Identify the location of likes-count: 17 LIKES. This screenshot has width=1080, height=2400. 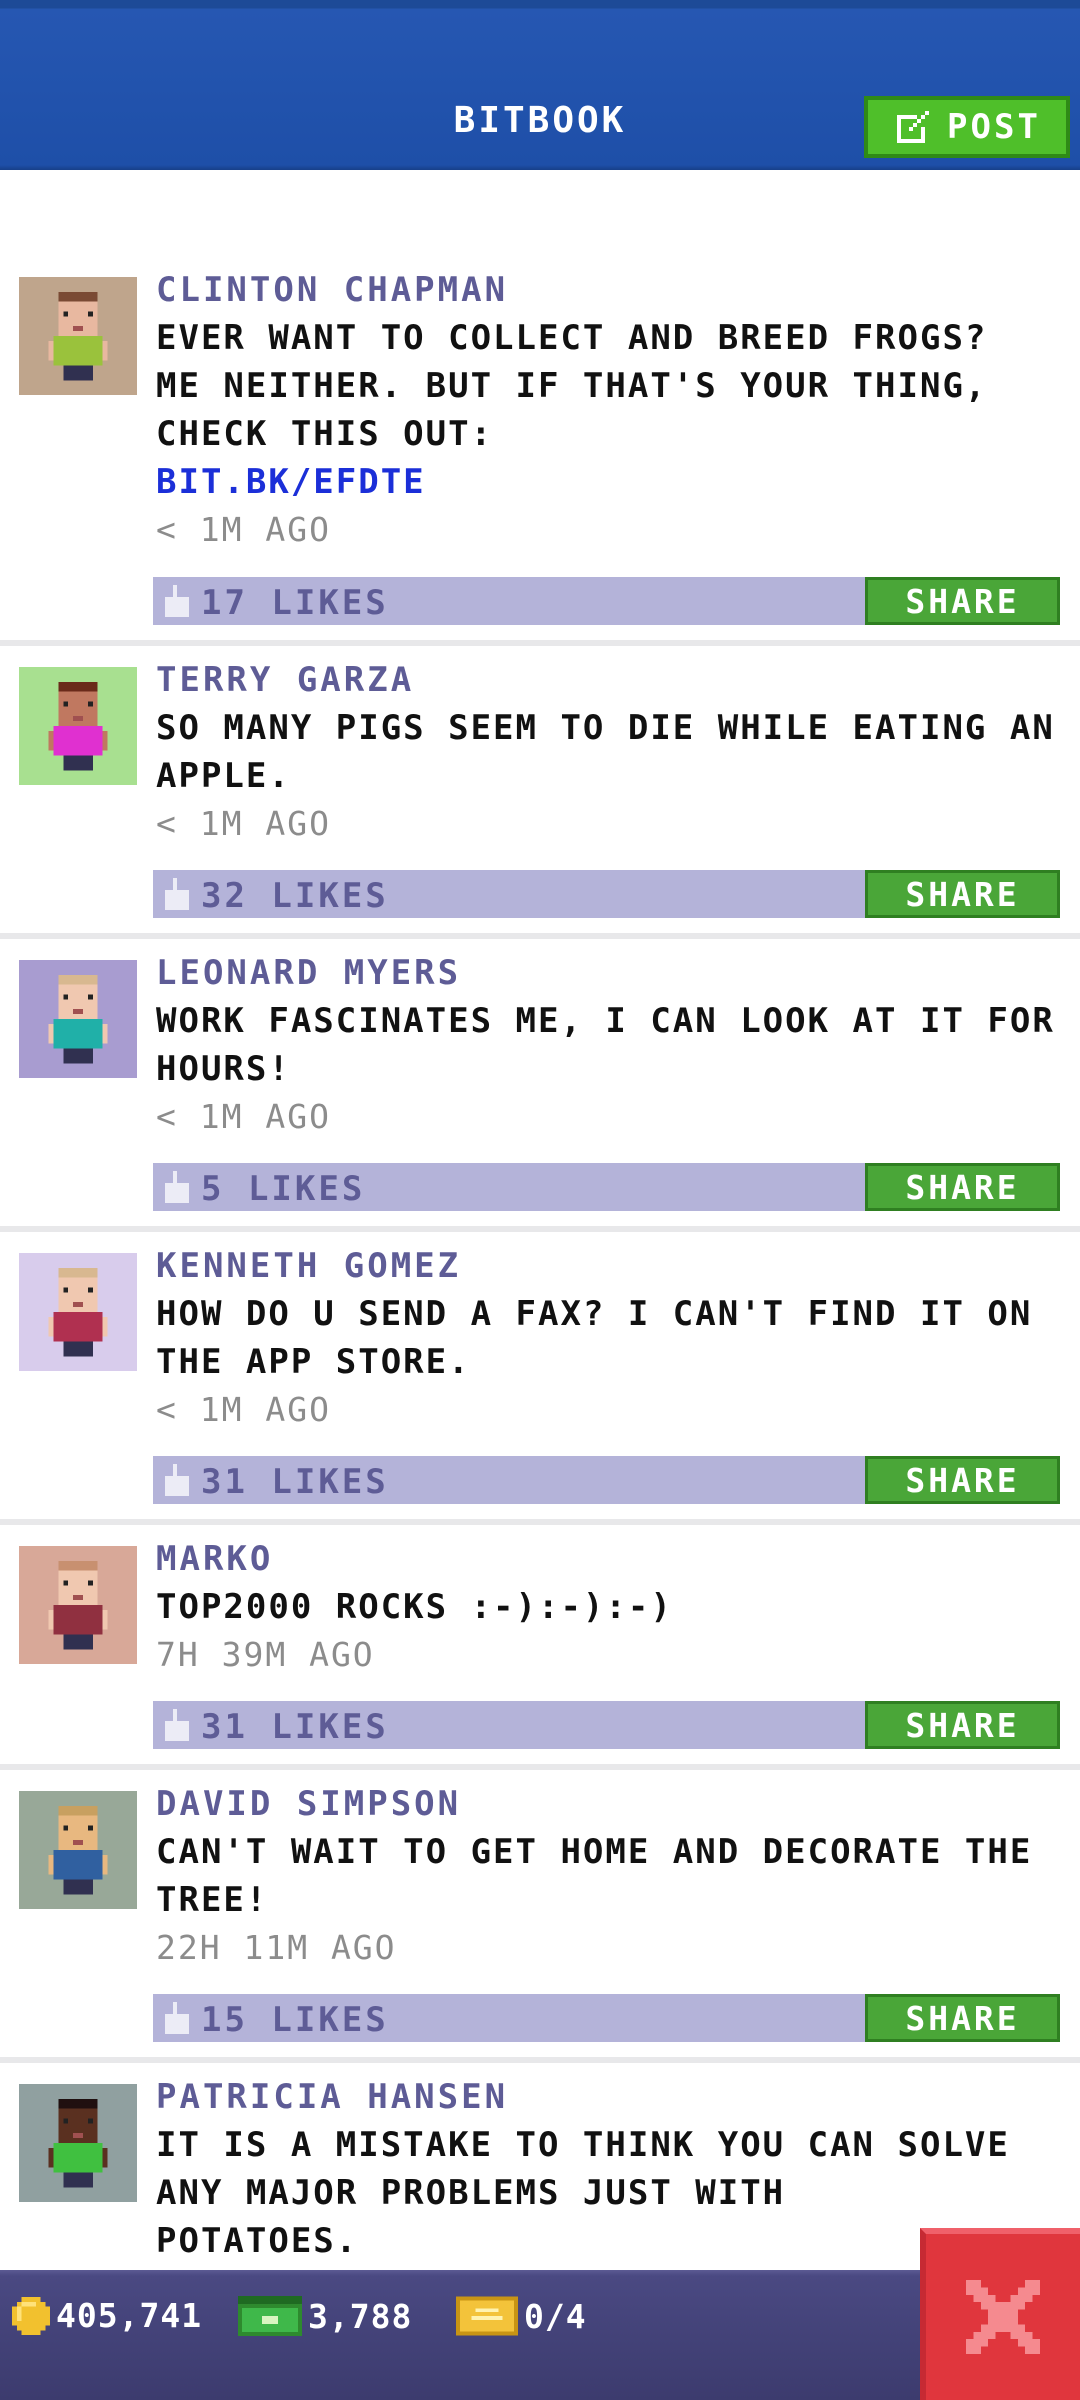
(295, 603).